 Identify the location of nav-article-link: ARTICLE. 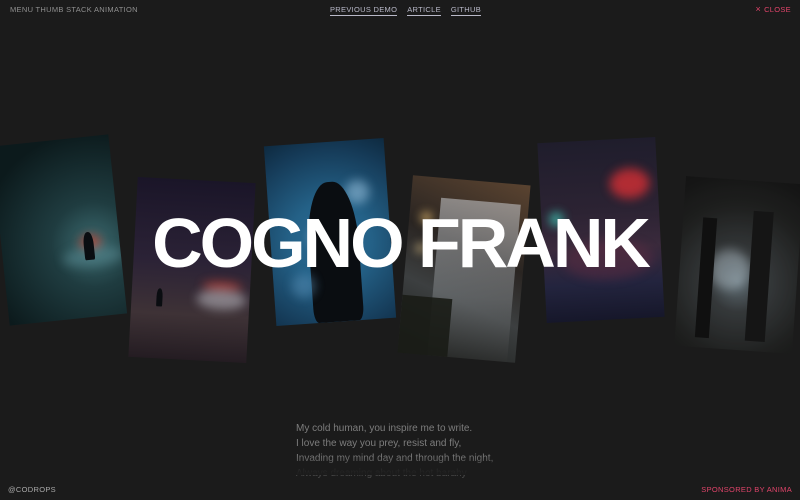
(424, 10).